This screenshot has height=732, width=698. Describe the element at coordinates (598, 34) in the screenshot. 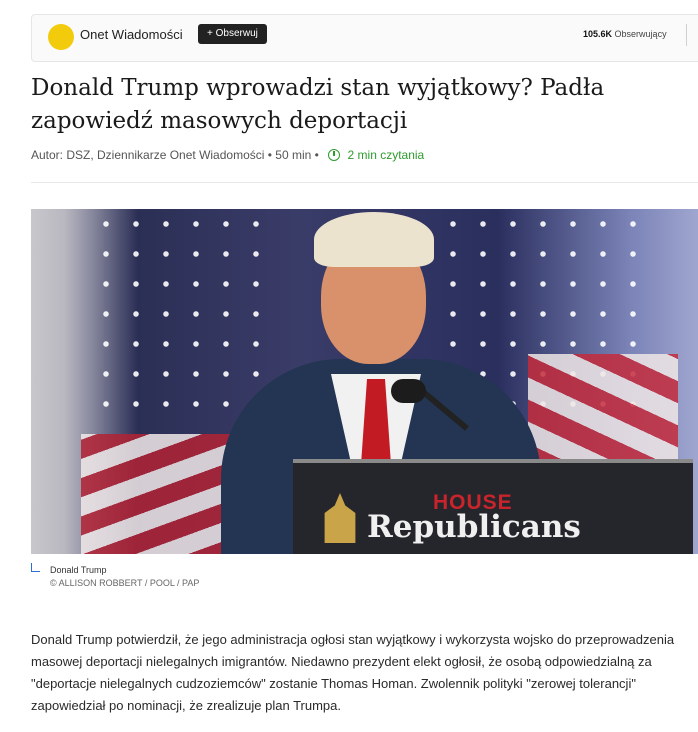

I see `followers-number: 105.6K` at that location.